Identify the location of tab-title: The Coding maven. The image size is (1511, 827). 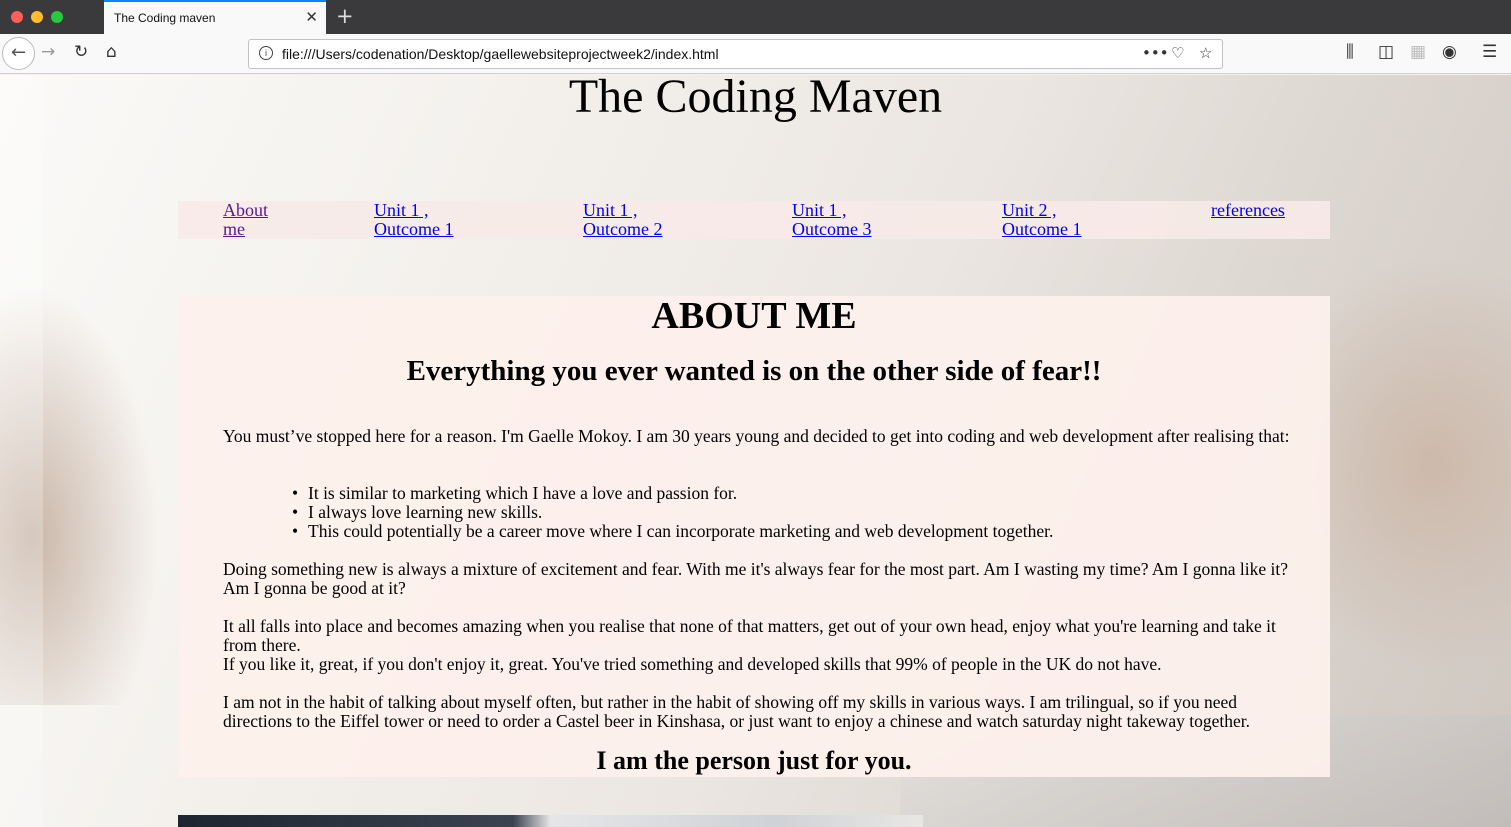
(165, 18).